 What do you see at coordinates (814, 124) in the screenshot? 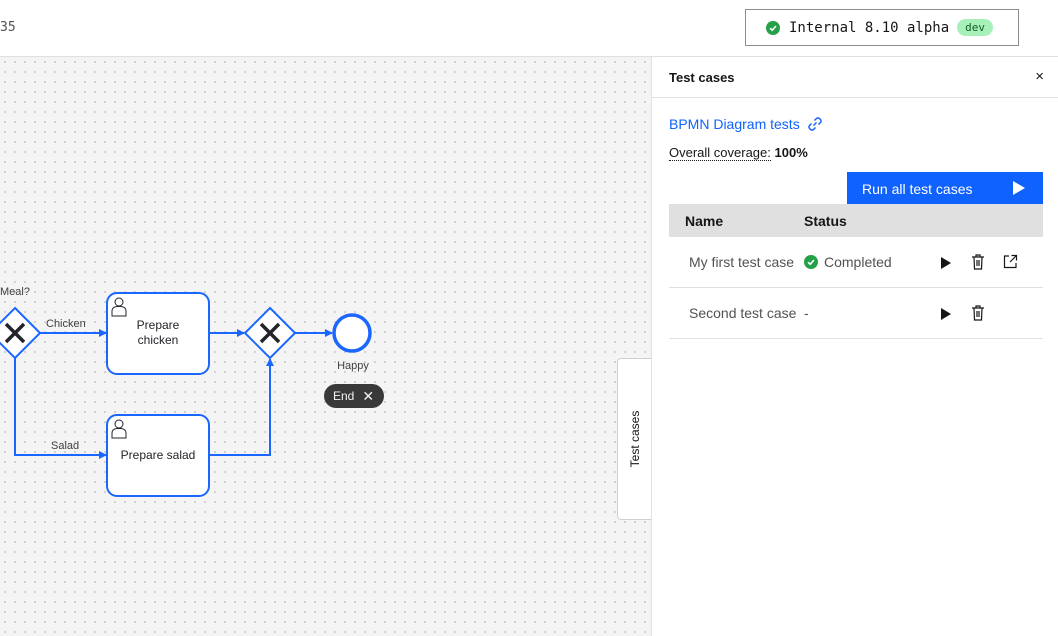
I see `link-icon` at bounding box center [814, 124].